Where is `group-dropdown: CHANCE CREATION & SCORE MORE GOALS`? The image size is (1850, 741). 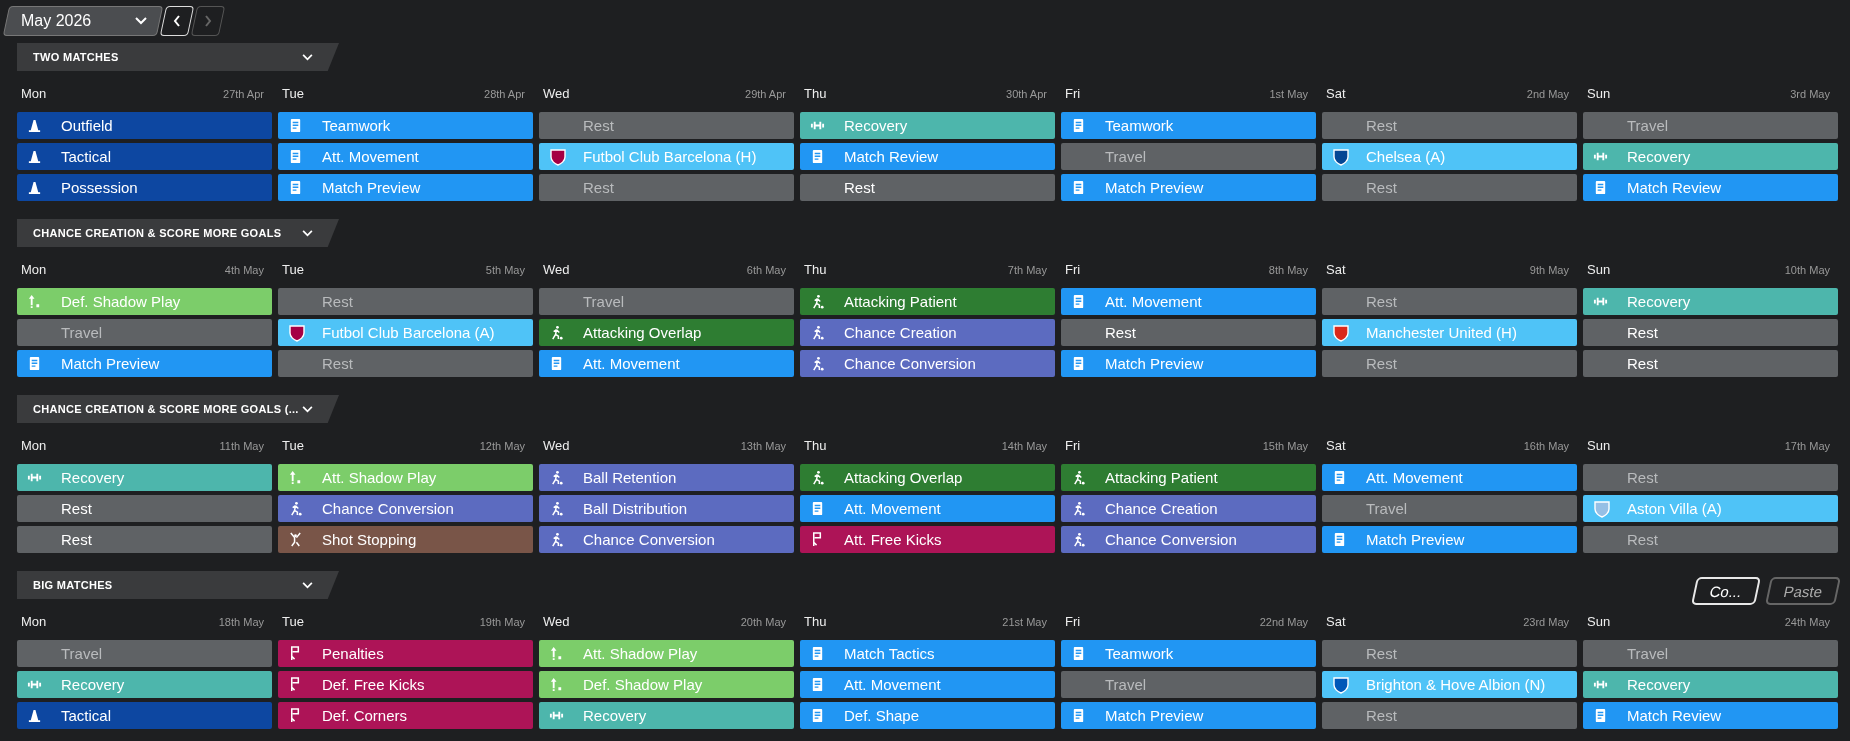 group-dropdown: CHANCE CREATION & SCORE MORE GOALS is located at coordinates (178, 233).